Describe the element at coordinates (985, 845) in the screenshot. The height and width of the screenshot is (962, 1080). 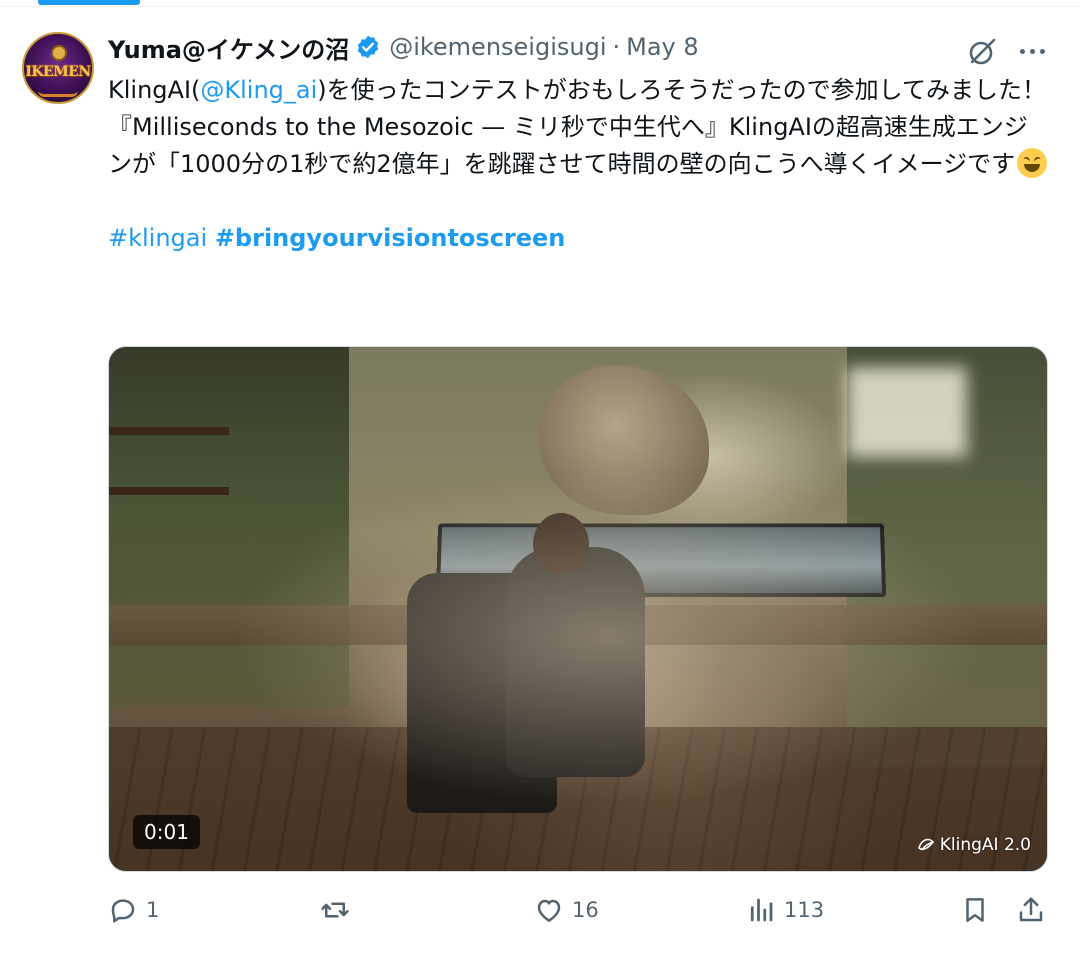
I see `watermark-text: KlingAI 2.0` at that location.